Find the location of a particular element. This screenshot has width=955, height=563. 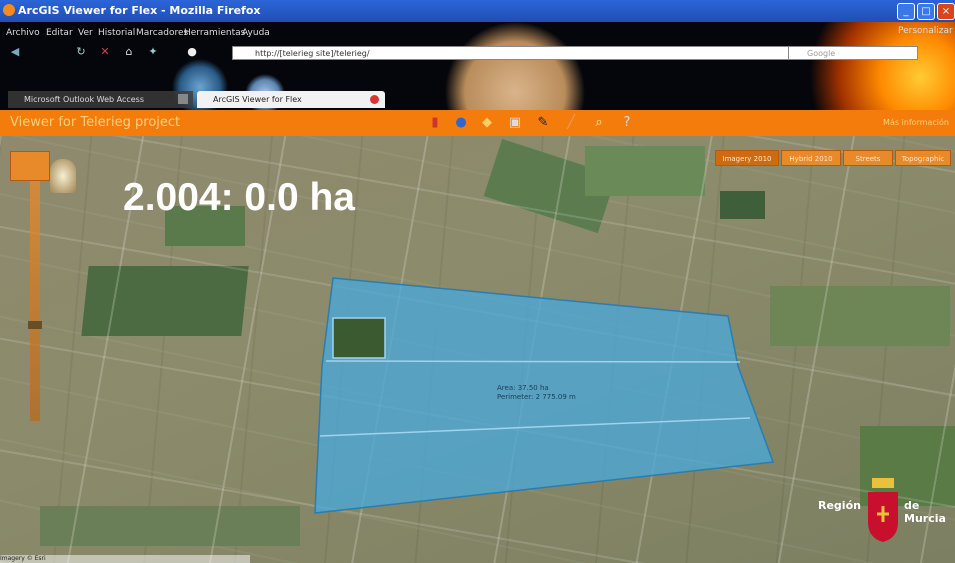

basemap-hybrid-button: Hybrid 2010 is located at coordinates (811, 158).